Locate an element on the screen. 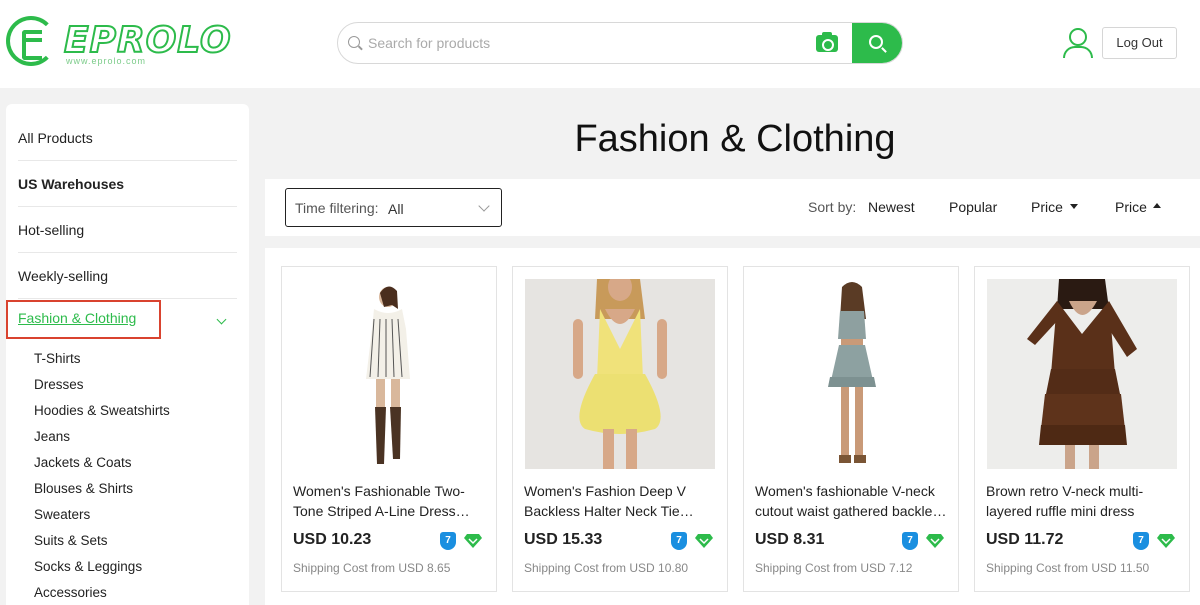 This screenshot has height=605, width=1200. product-price: USD 11.72 is located at coordinates (1025, 539).